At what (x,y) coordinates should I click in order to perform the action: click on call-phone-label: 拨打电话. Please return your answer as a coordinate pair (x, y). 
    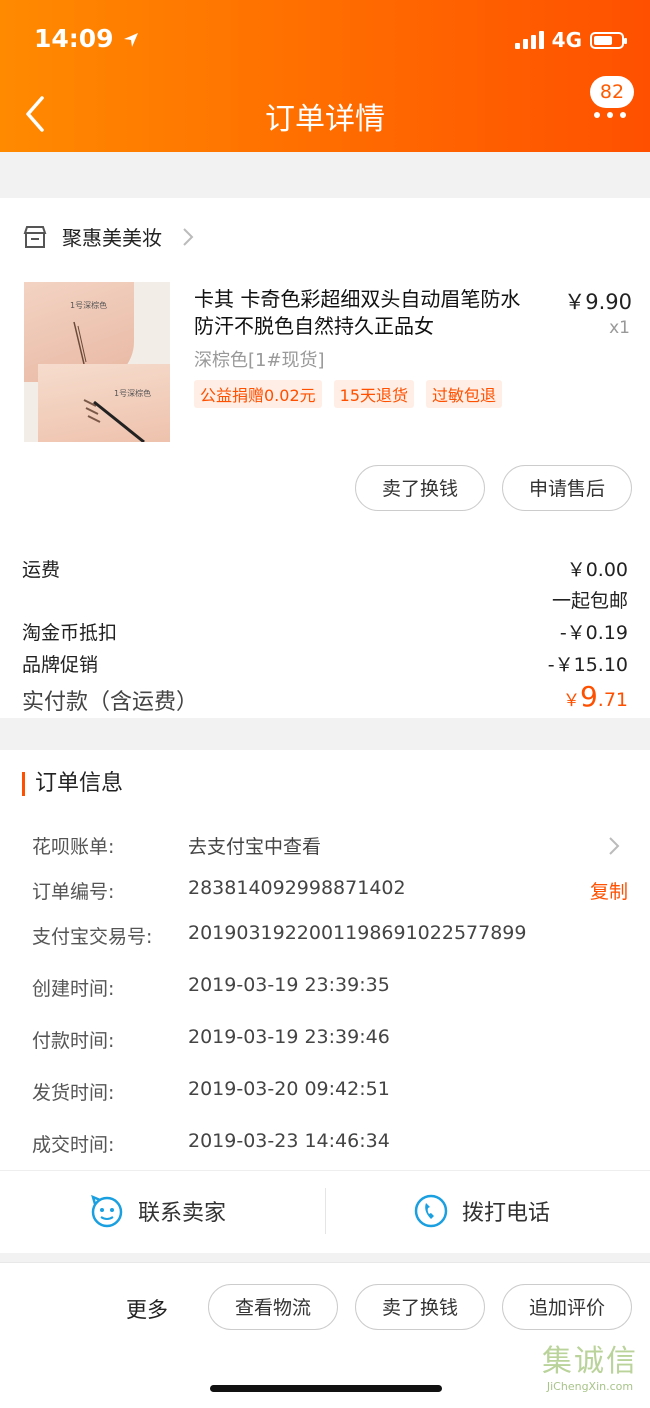
    Looking at the image, I should click on (506, 1213).